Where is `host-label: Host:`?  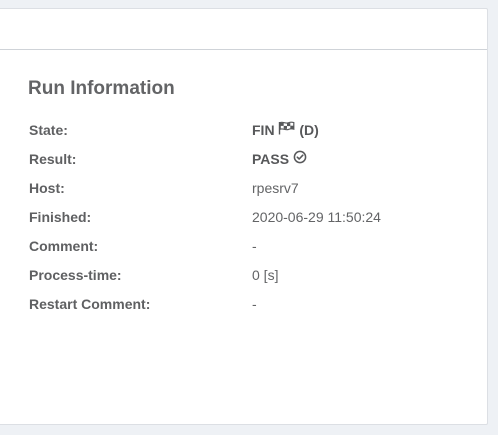 host-label: Host: is located at coordinates (47, 188).